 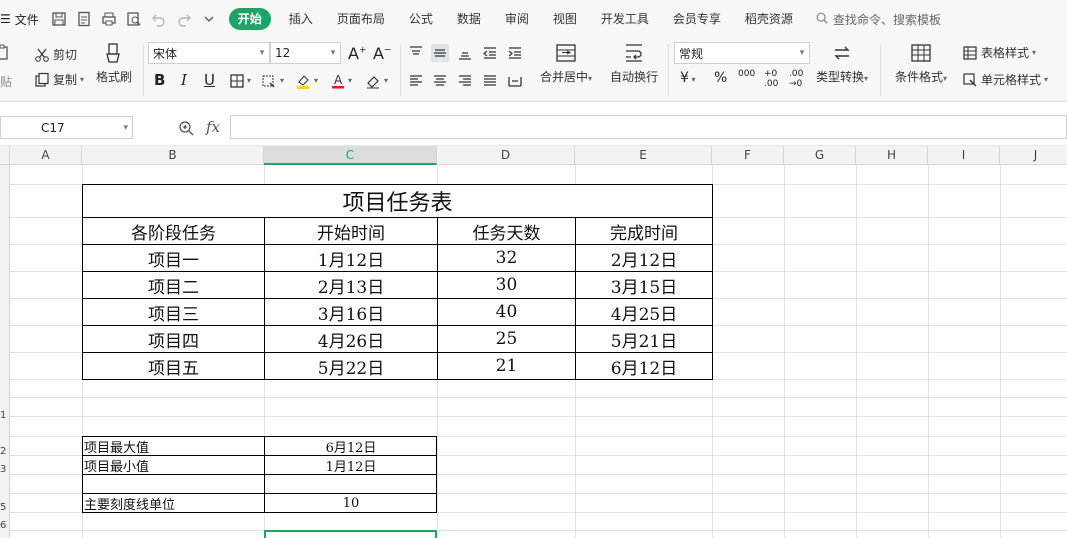 I want to click on column-header-f: F, so click(x=748, y=155).